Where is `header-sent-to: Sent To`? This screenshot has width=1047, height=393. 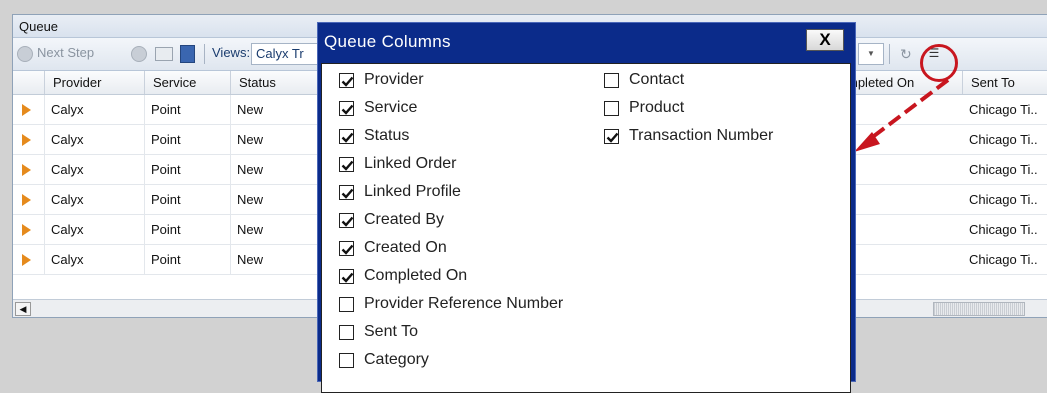
header-sent-to: Sent To is located at coordinates (1005, 82).